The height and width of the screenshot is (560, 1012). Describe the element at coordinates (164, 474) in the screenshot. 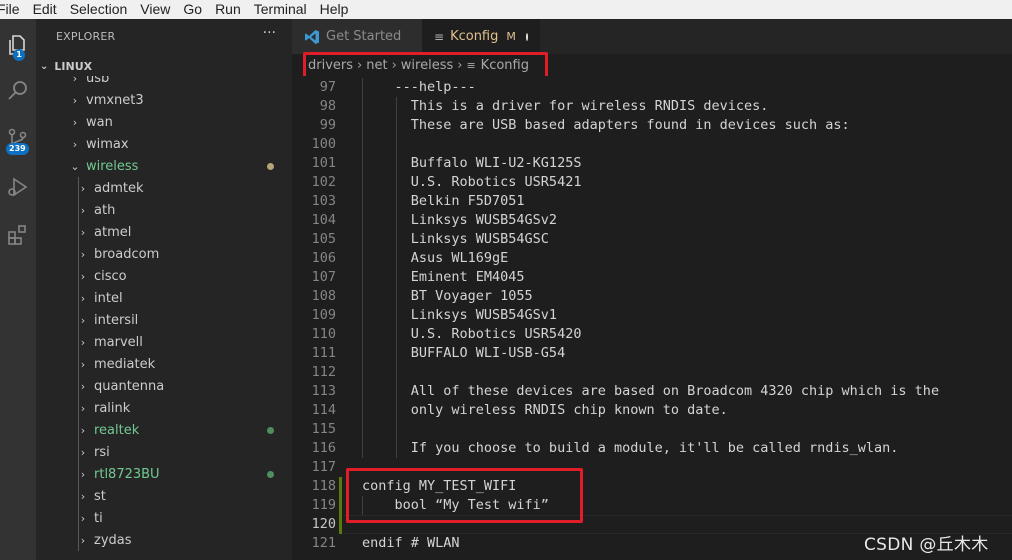

I see `folder-rtl8723bu: › rtl8723BU` at that location.